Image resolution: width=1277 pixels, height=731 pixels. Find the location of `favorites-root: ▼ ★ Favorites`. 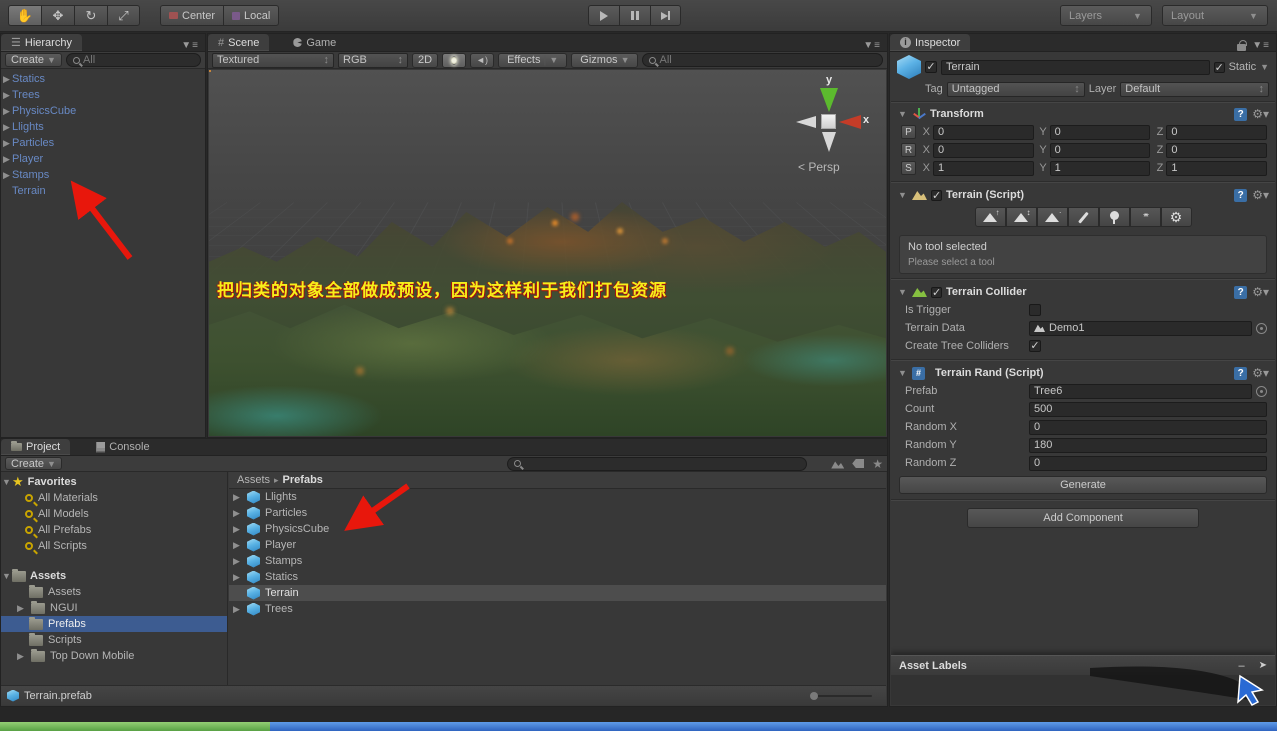

favorites-root: ▼ ★ Favorites is located at coordinates (114, 482).